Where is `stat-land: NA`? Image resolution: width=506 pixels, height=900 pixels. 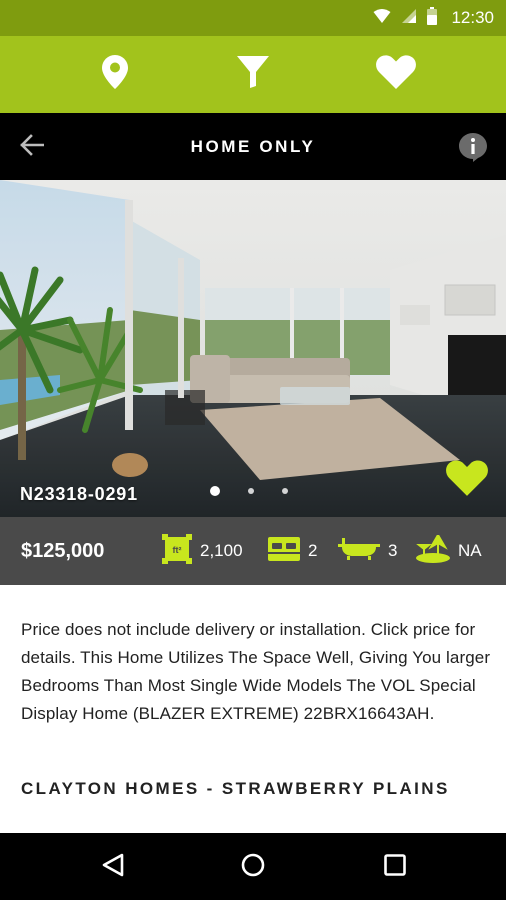
stat-land: NA is located at coordinates (449, 551).